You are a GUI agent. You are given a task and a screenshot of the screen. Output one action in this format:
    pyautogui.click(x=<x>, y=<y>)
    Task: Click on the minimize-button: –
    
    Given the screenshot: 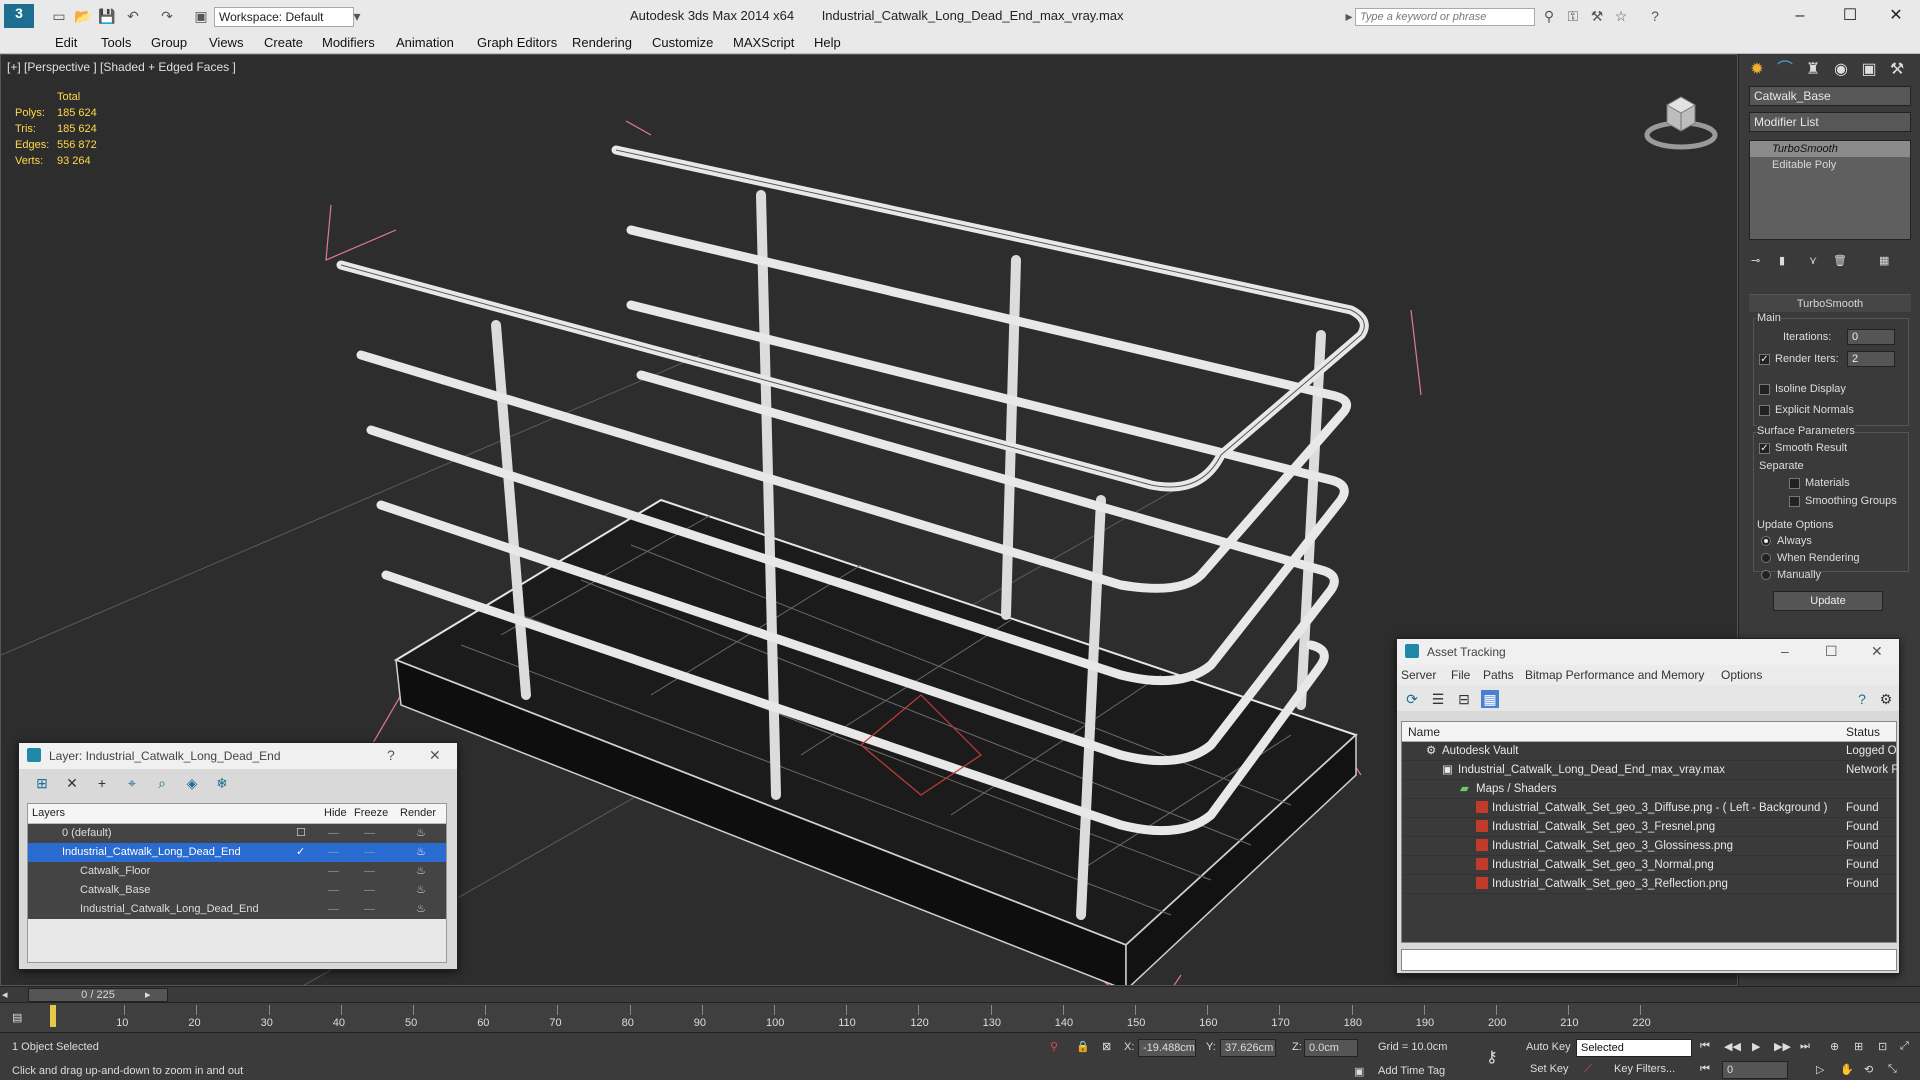 What is the action you would take?
    pyautogui.click(x=1800, y=16)
    